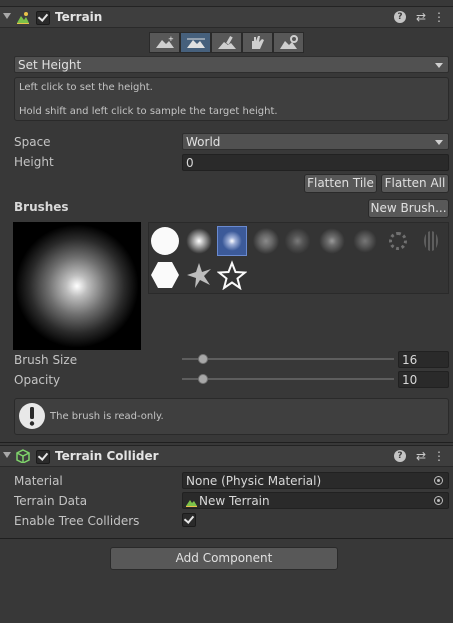  I want to click on add-component-button: Add Component, so click(224, 558).